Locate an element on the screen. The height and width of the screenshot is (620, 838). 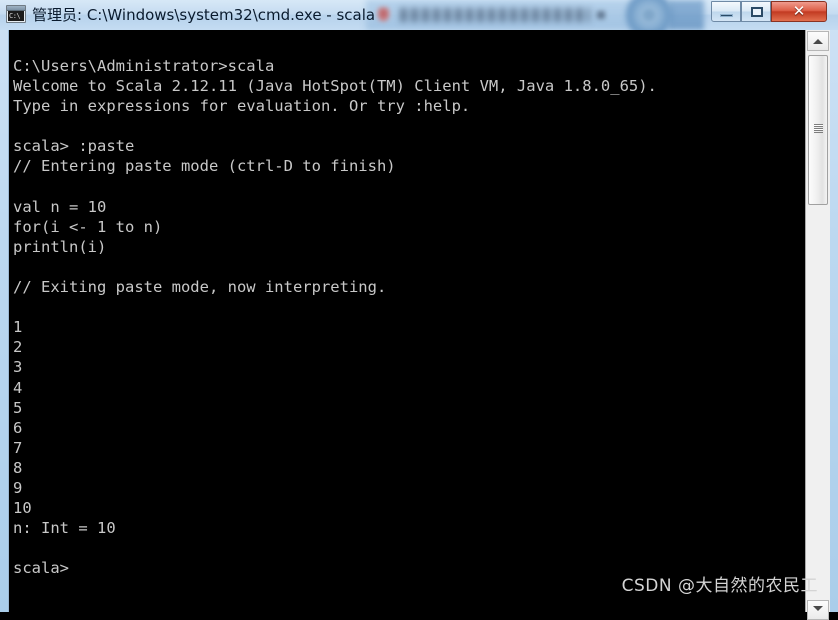
close-button: ✕ is located at coordinates (799, 11).